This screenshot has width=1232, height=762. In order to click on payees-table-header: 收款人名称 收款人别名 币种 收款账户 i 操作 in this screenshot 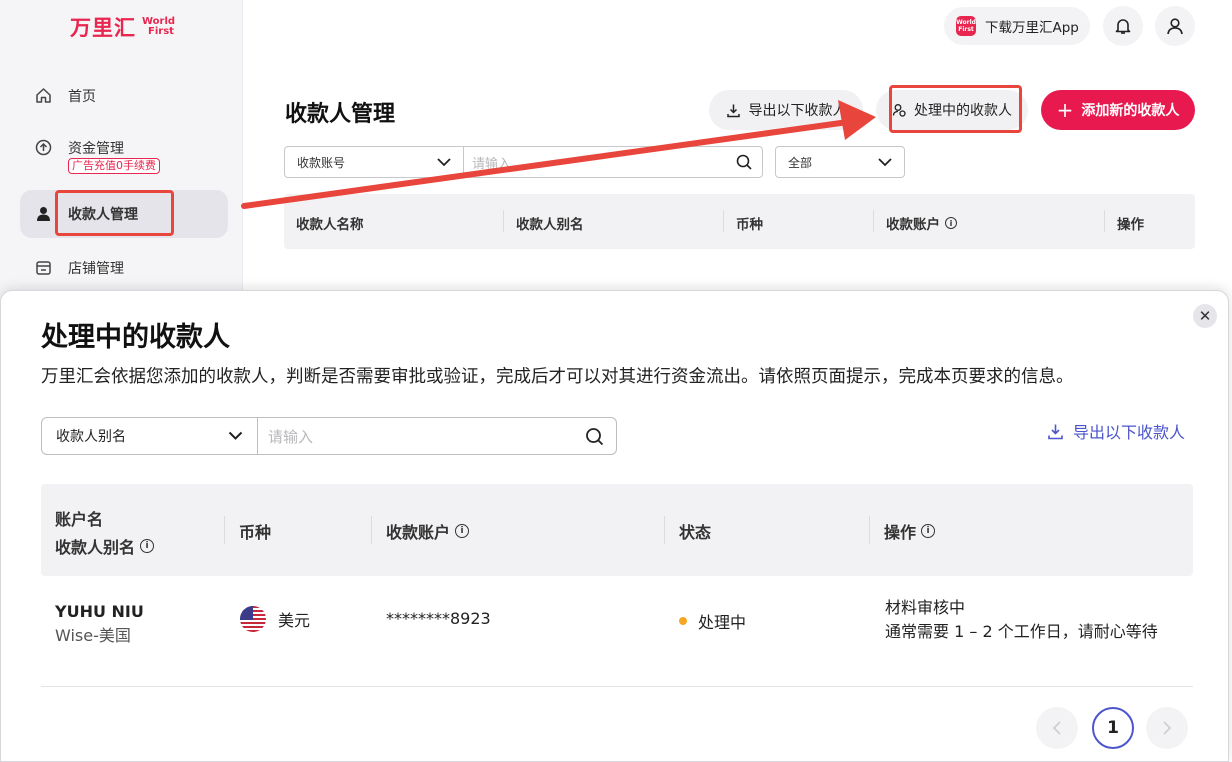, I will do `click(739, 221)`.